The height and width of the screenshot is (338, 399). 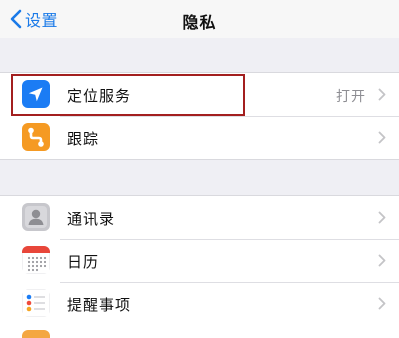 I want to click on tracking-icon, so click(x=36, y=137).